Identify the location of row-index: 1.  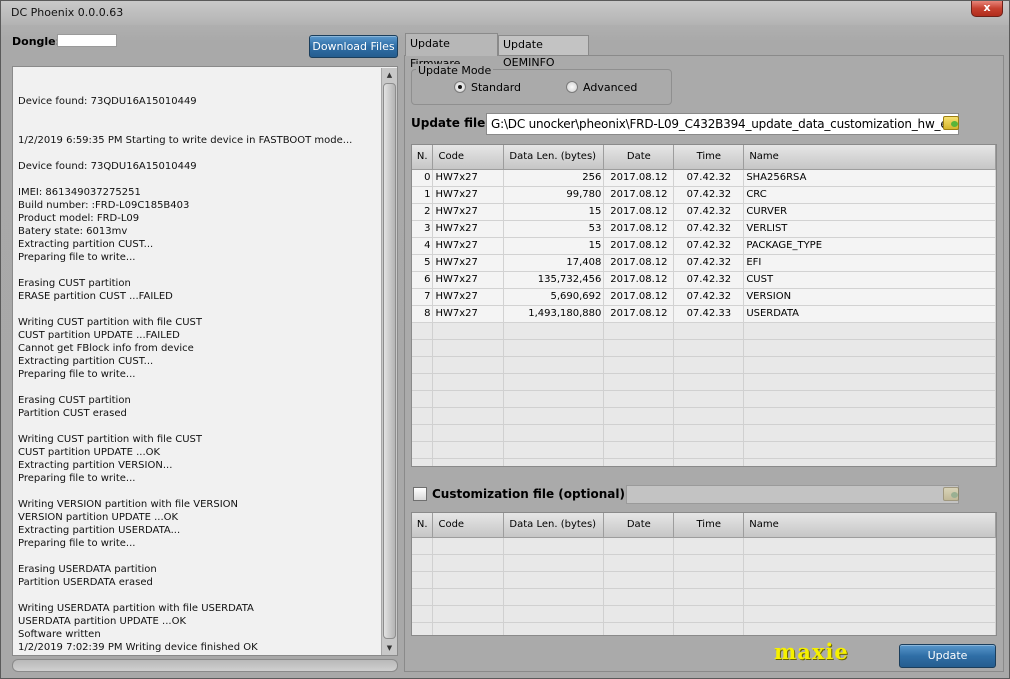
(423, 195).